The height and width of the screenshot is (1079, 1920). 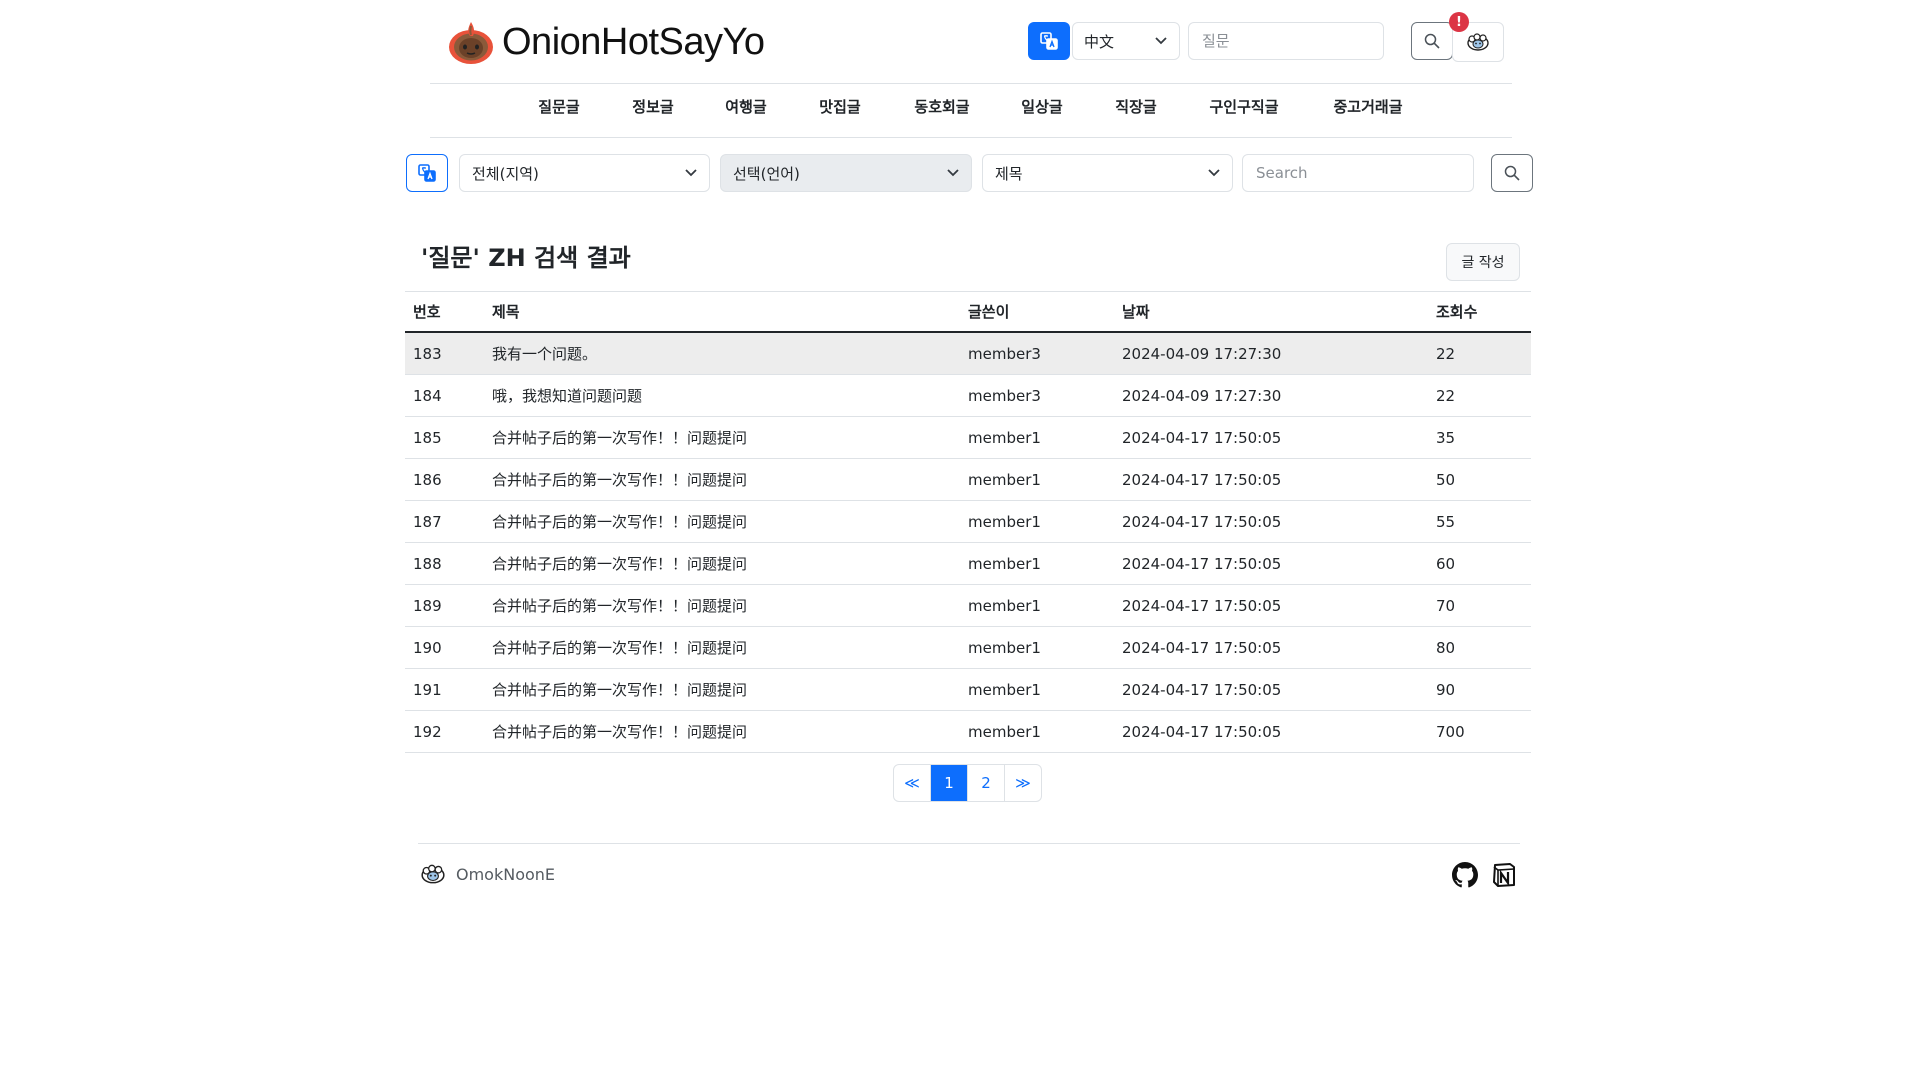 What do you see at coordinates (1465, 875) in the screenshot?
I see `github-icon` at bounding box center [1465, 875].